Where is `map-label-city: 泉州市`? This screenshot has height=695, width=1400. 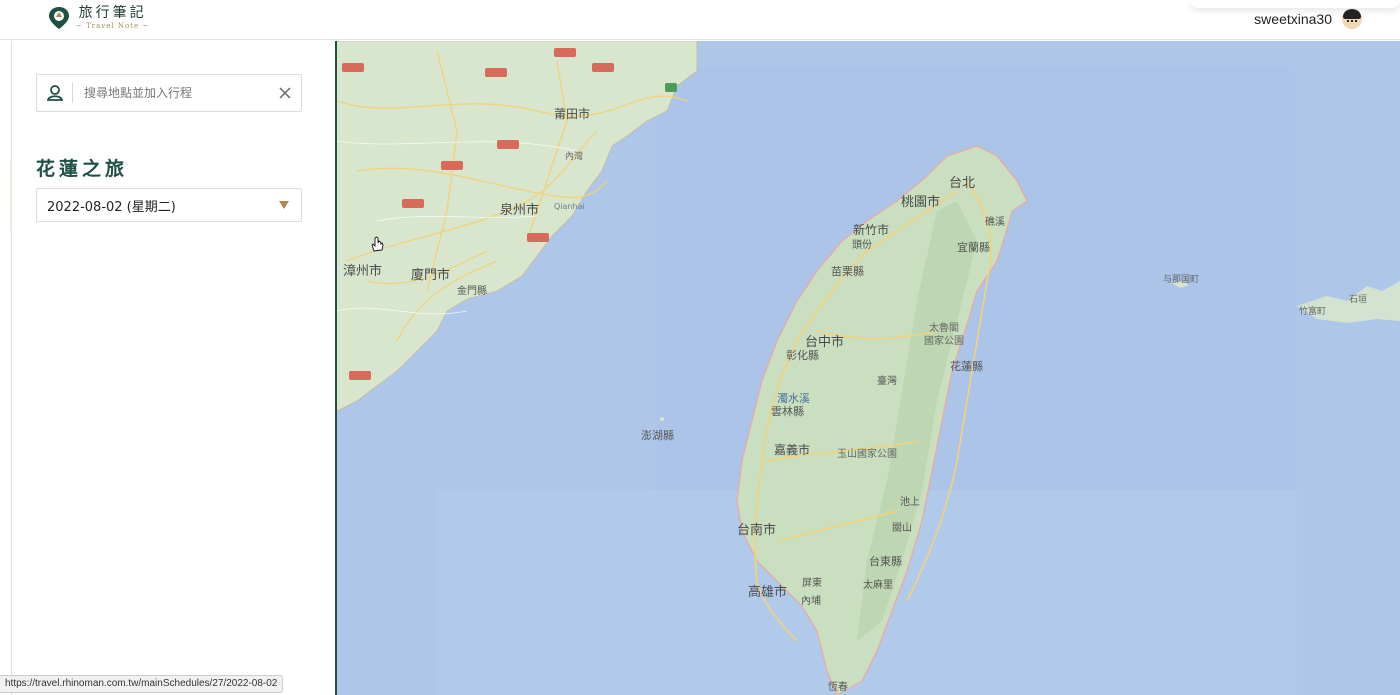
map-label-city: 泉州市 is located at coordinates (519, 208).